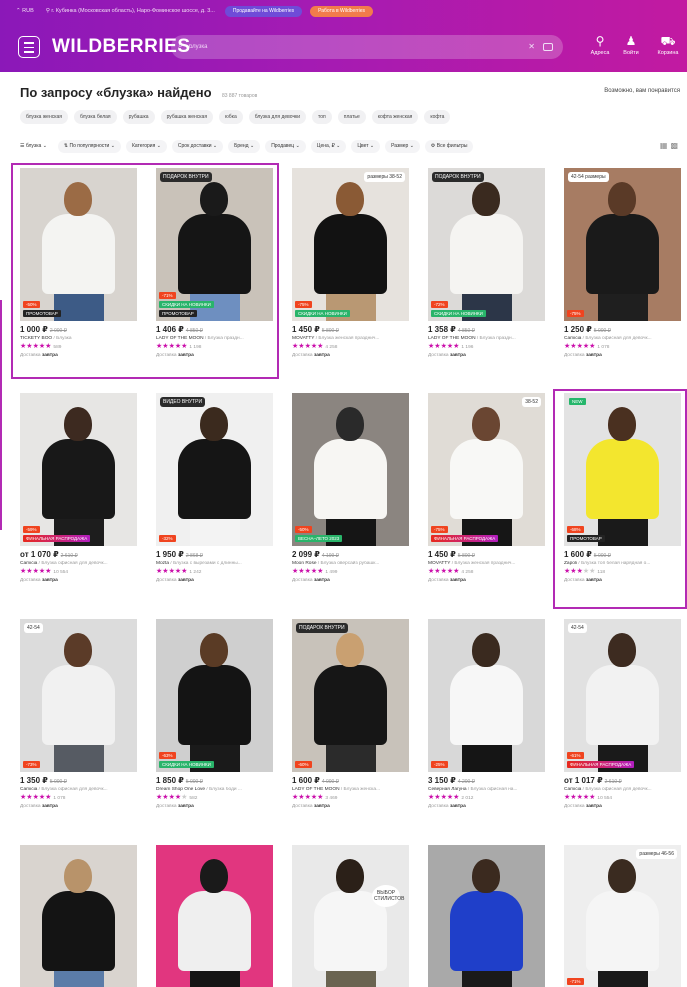 The image size is (687, 987). Describe the element at coordinates (675, 145) in the screenshot. I see `grid-large-icon: ▩` at that location.